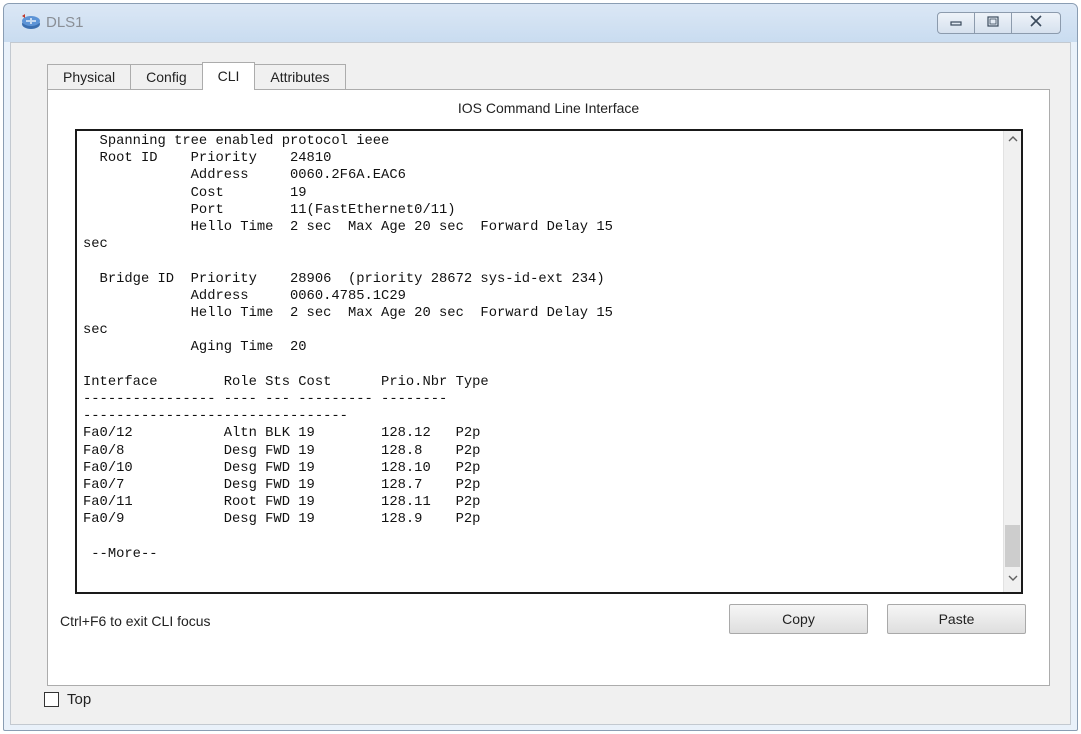  I want to click on tab-physical: Physical, so click(89, 77).